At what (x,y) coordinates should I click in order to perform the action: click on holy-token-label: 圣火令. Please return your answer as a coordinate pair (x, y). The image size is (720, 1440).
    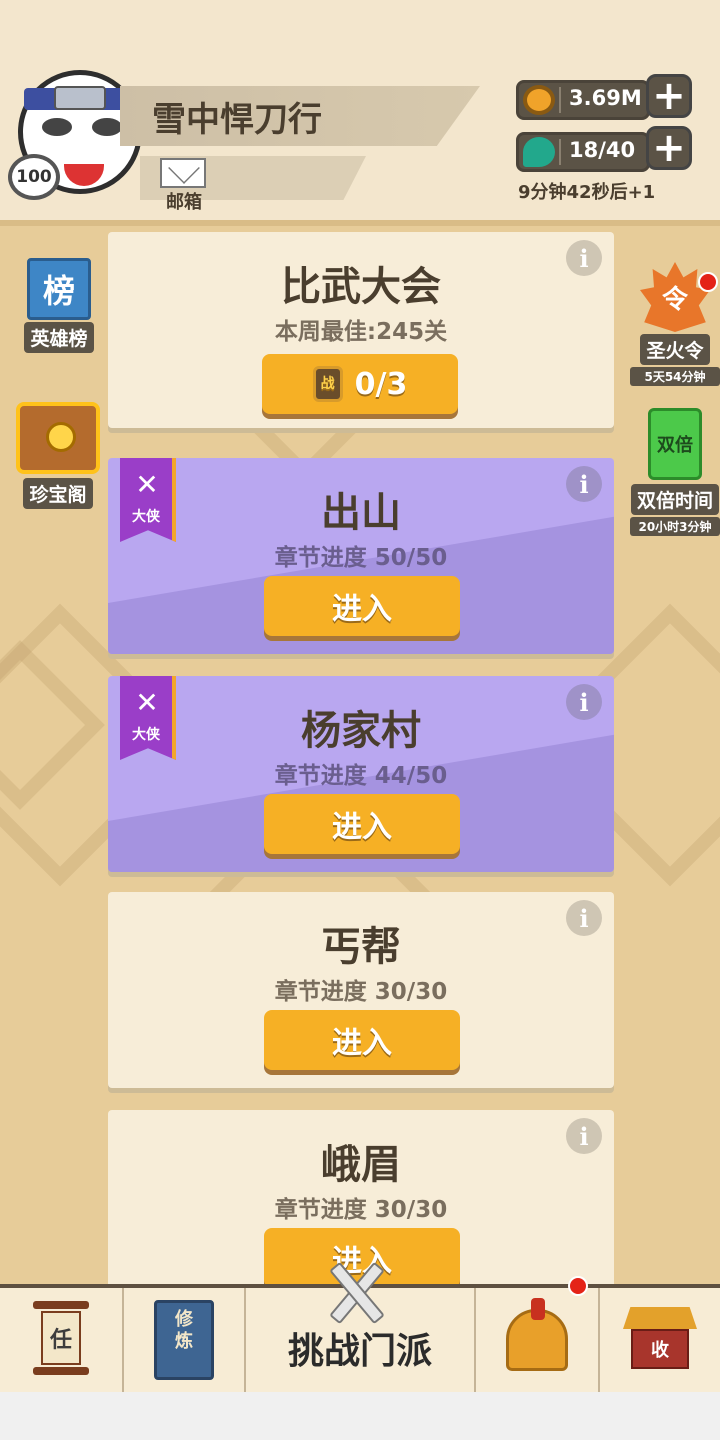
    Looking at the image, I should click on (675, 349).